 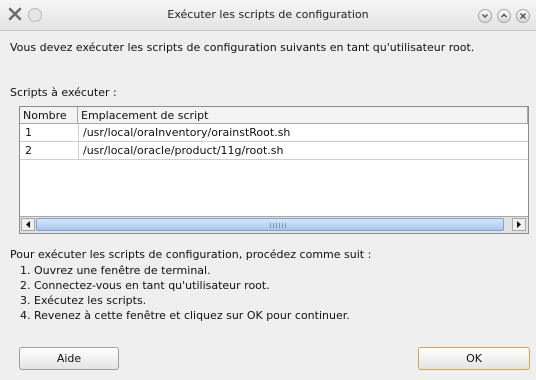 What do you see at coordinates (115, 270) in the screenshot?
I see `list-item: 1. Ouvrez une fenêtre de terminal.` at bounding box center [115, 270].